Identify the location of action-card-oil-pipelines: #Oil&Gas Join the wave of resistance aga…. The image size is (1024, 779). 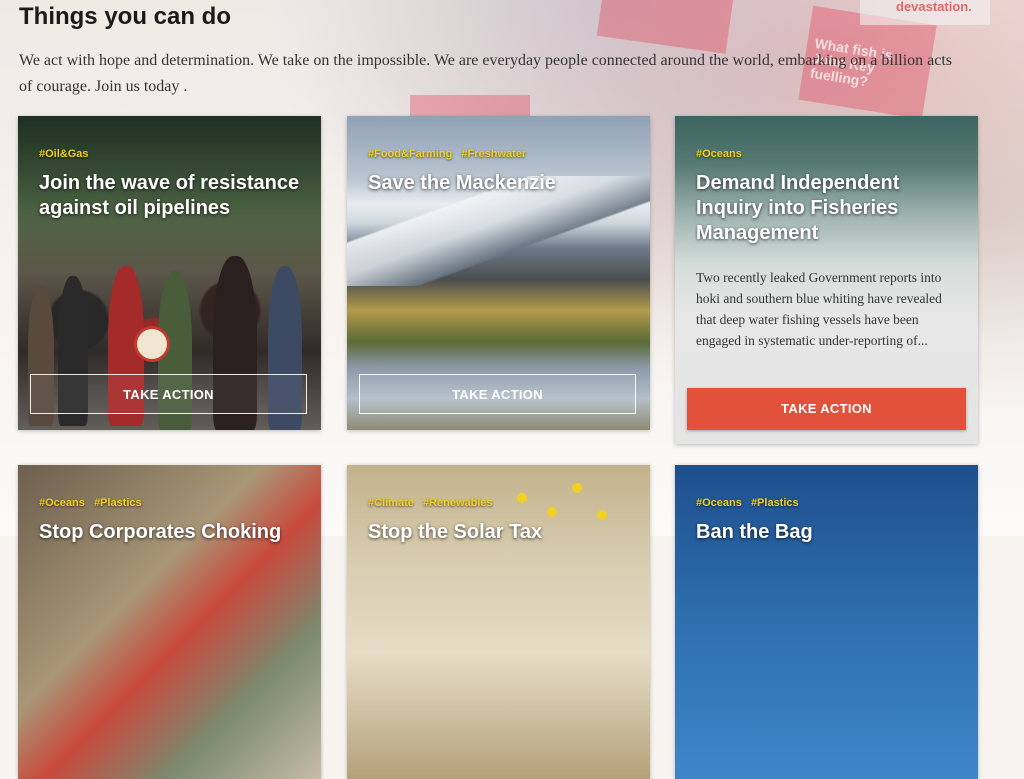
(169, 273).